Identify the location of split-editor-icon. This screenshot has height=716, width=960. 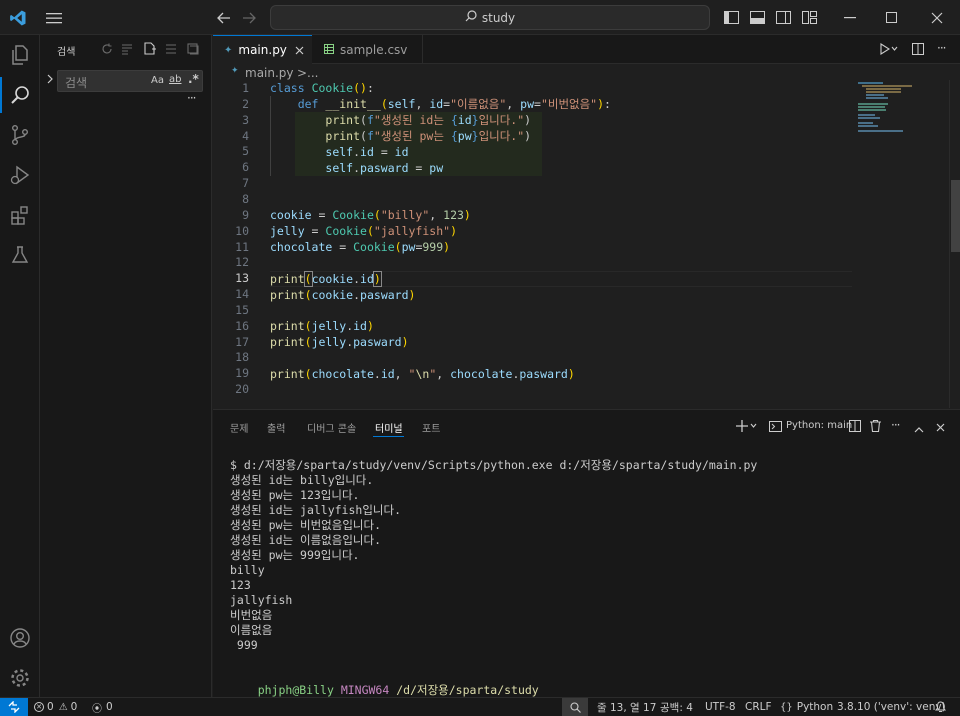
(918, 50).